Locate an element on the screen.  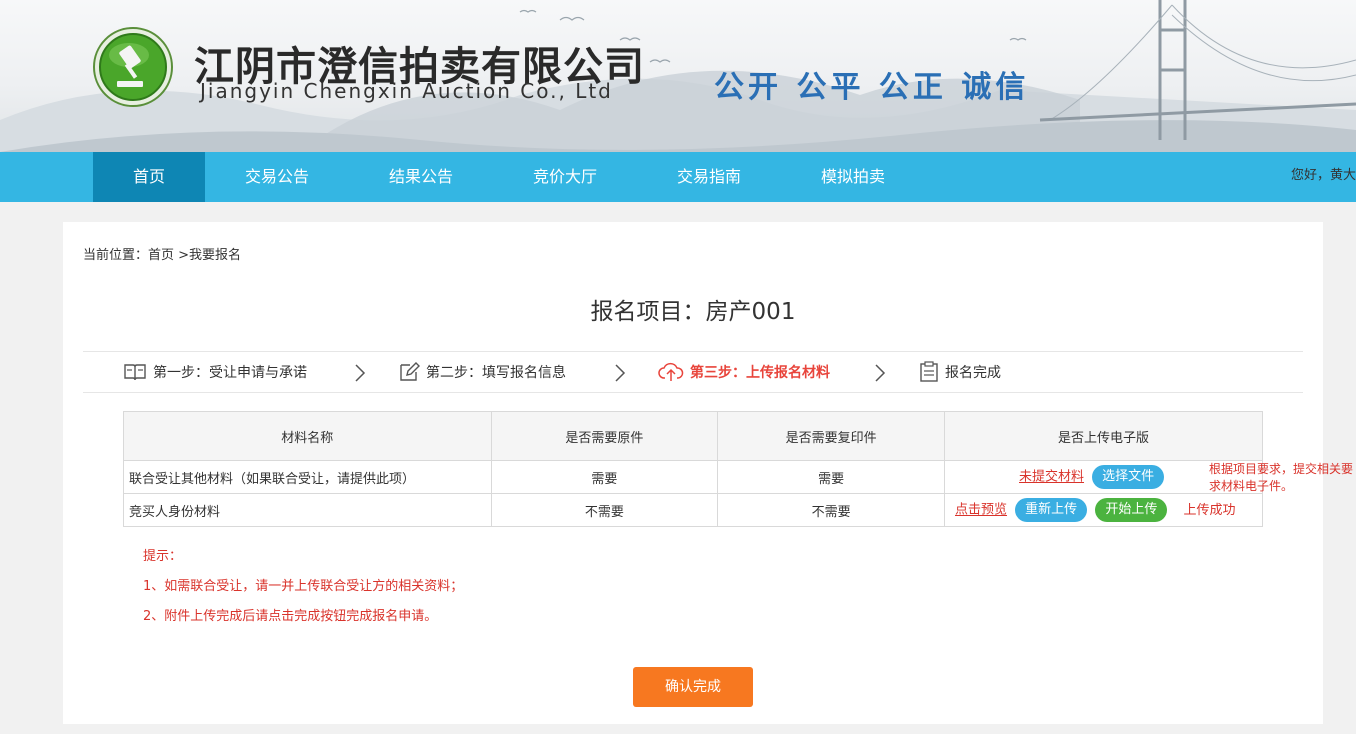
step-1: 第一步：受让申请与承诺 is located at coordinates (215, 372).